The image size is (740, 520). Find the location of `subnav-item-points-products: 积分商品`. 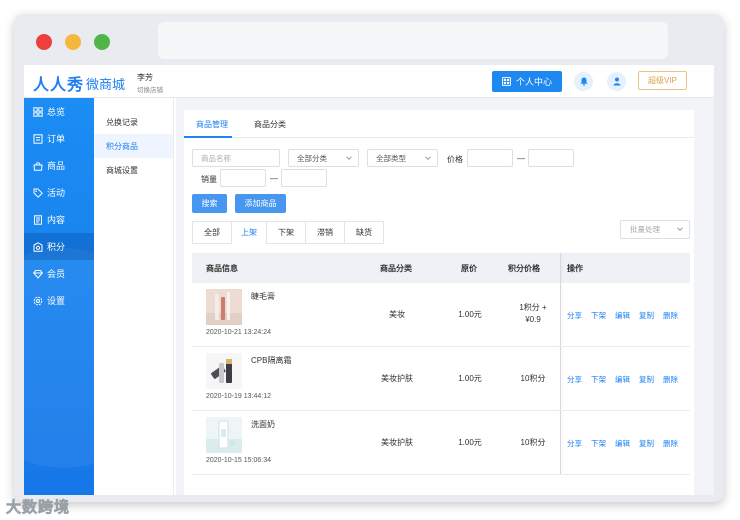

subnav-item-points-products: 积分商品 is located at coordinates (133, 146).